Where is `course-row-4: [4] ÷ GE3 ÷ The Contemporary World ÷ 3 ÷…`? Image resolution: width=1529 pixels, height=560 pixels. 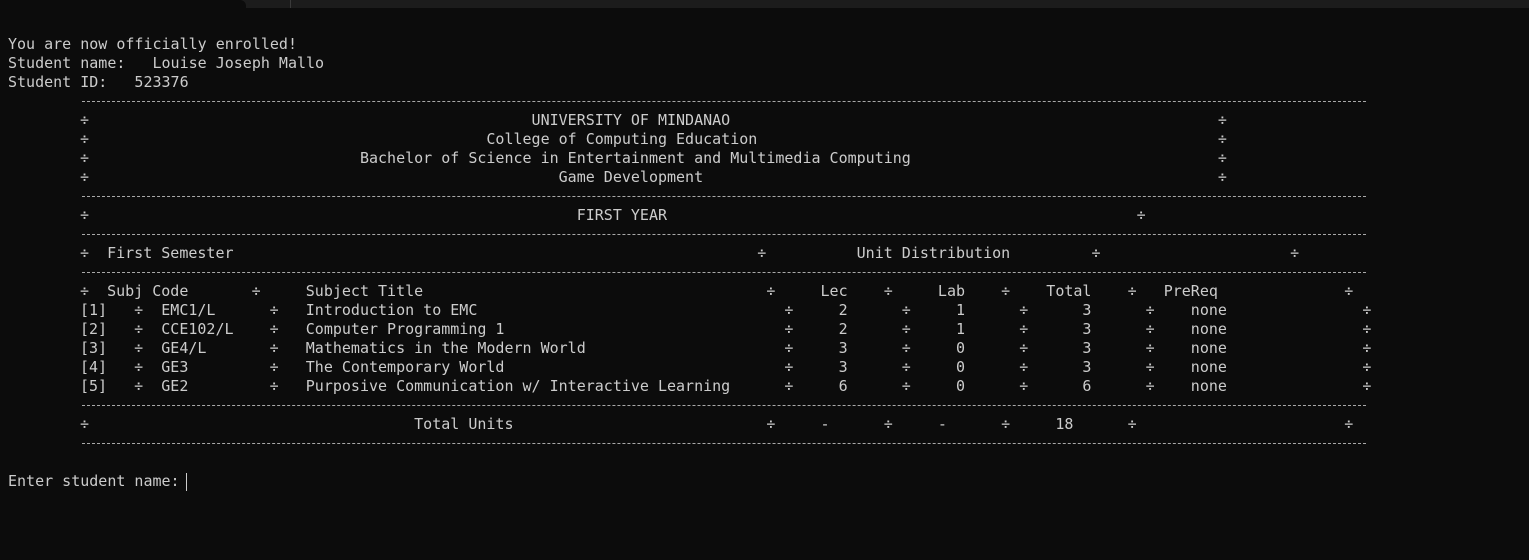 course-row-4: [4] ÷ GE3 ÷ The Contemporary World ÷ 3 ÷… is located at coordinates (726, 367).